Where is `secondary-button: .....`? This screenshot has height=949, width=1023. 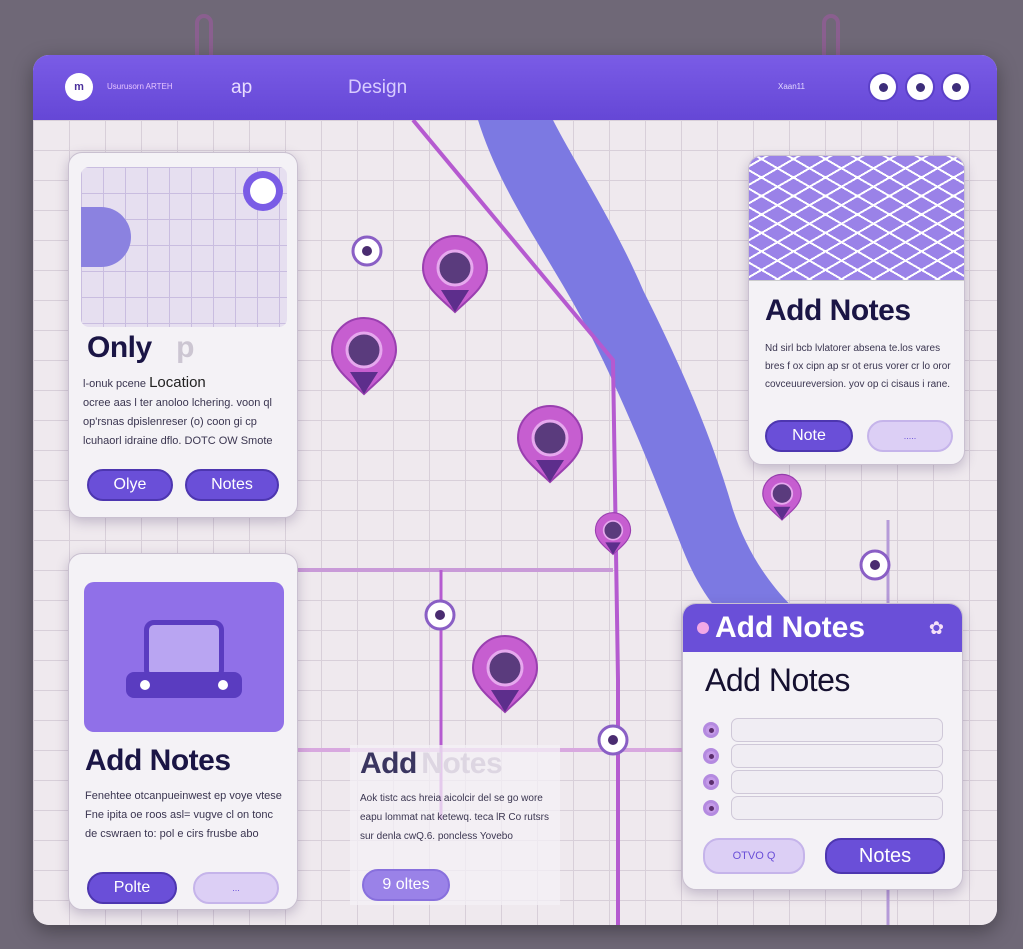 secondary-button: ..... is located at coordinates (910, 436).